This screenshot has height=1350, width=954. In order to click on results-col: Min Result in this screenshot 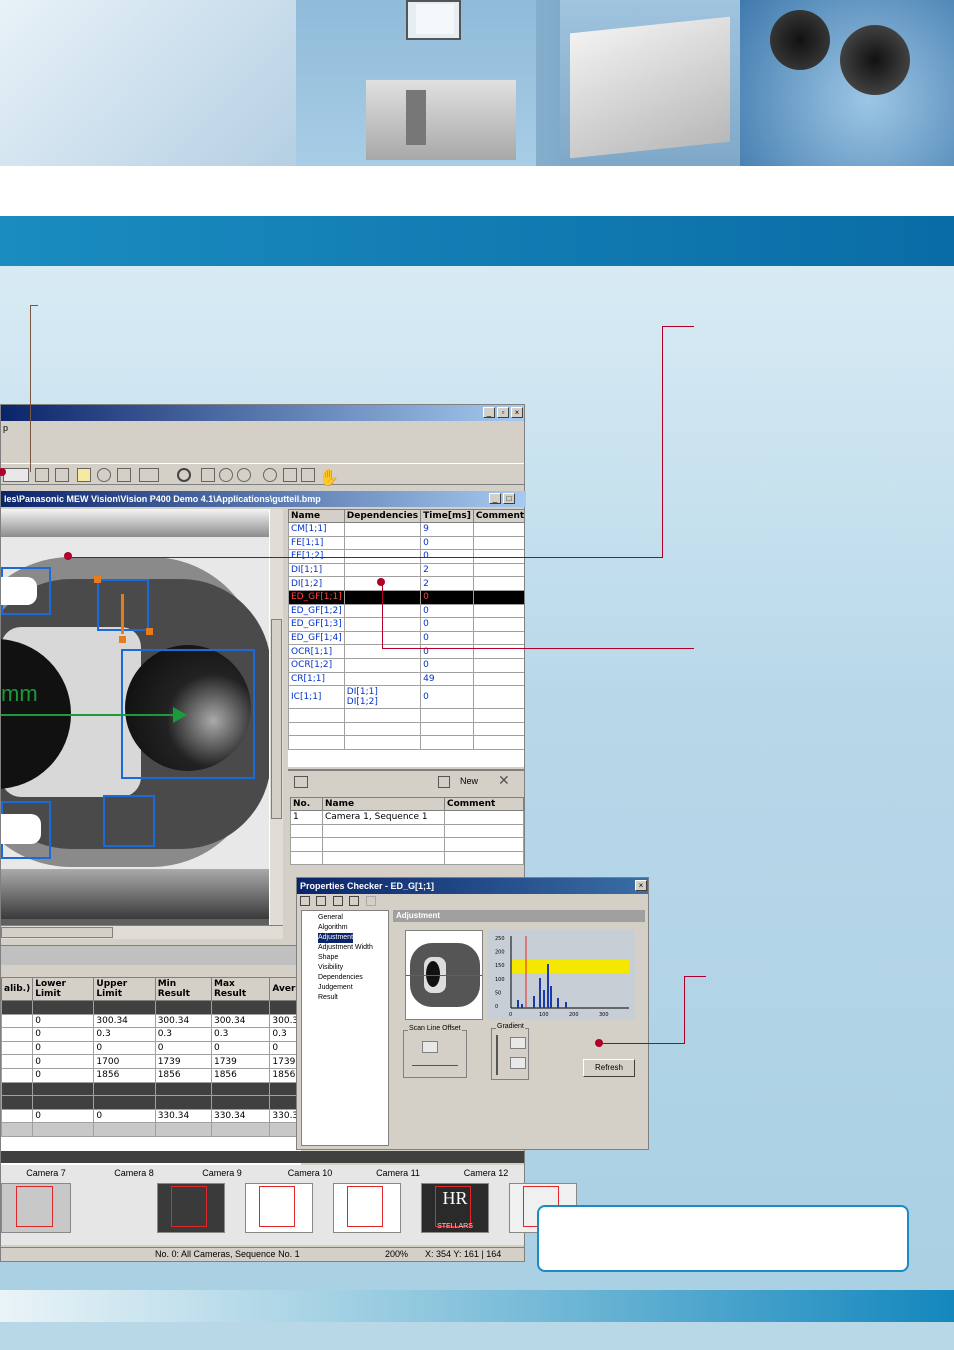, I will do `click(183, 989)`.